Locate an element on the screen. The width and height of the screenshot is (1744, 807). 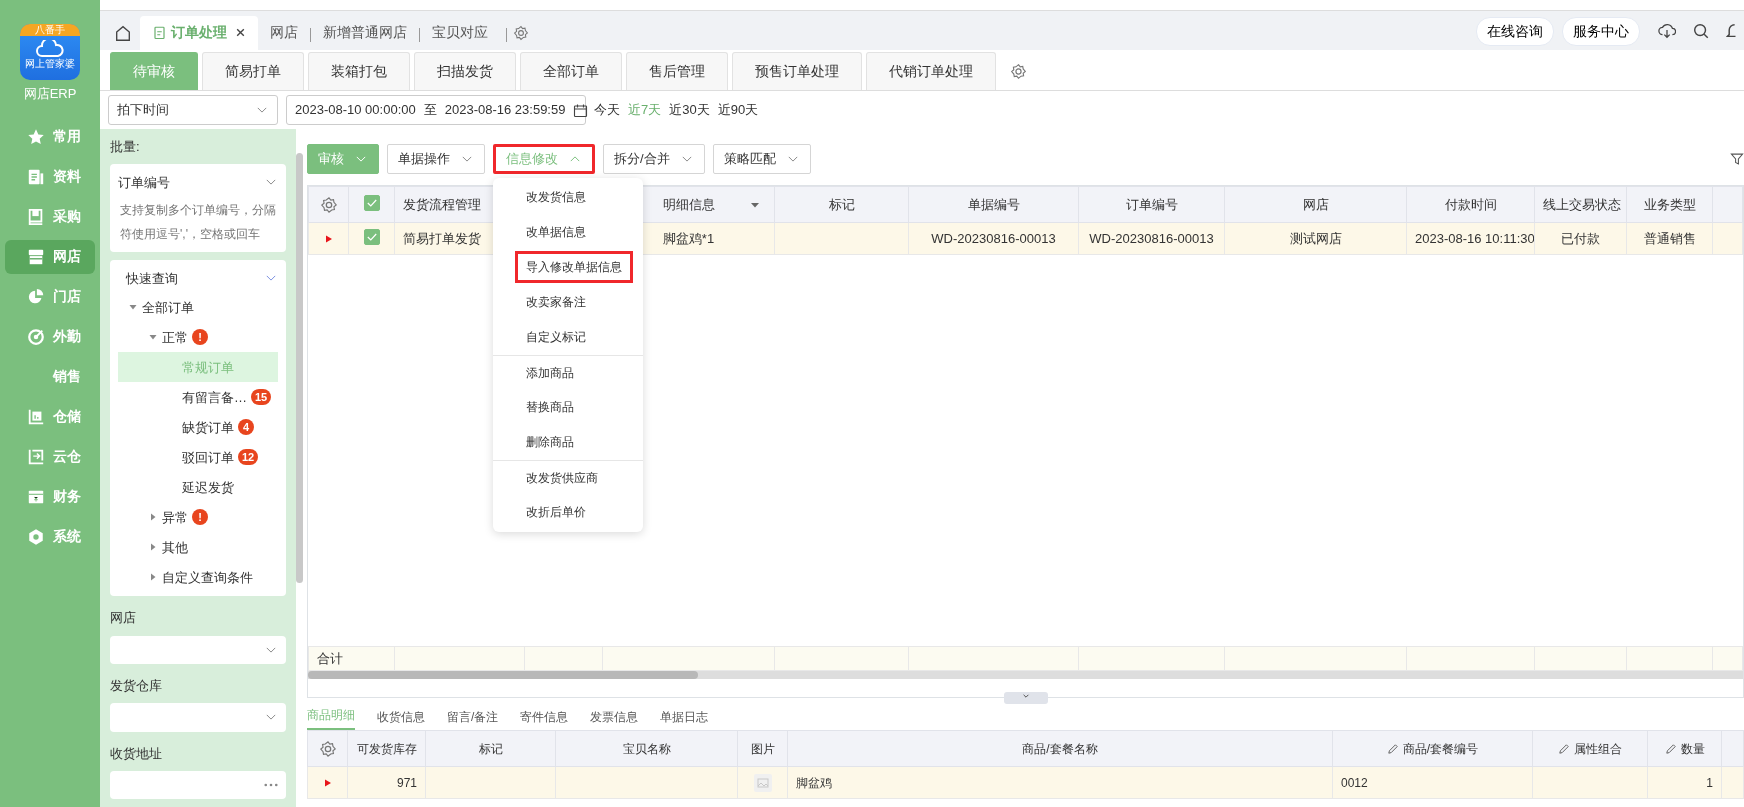
top-tab: 宝贝对应 is located at coordinates (460, 32).